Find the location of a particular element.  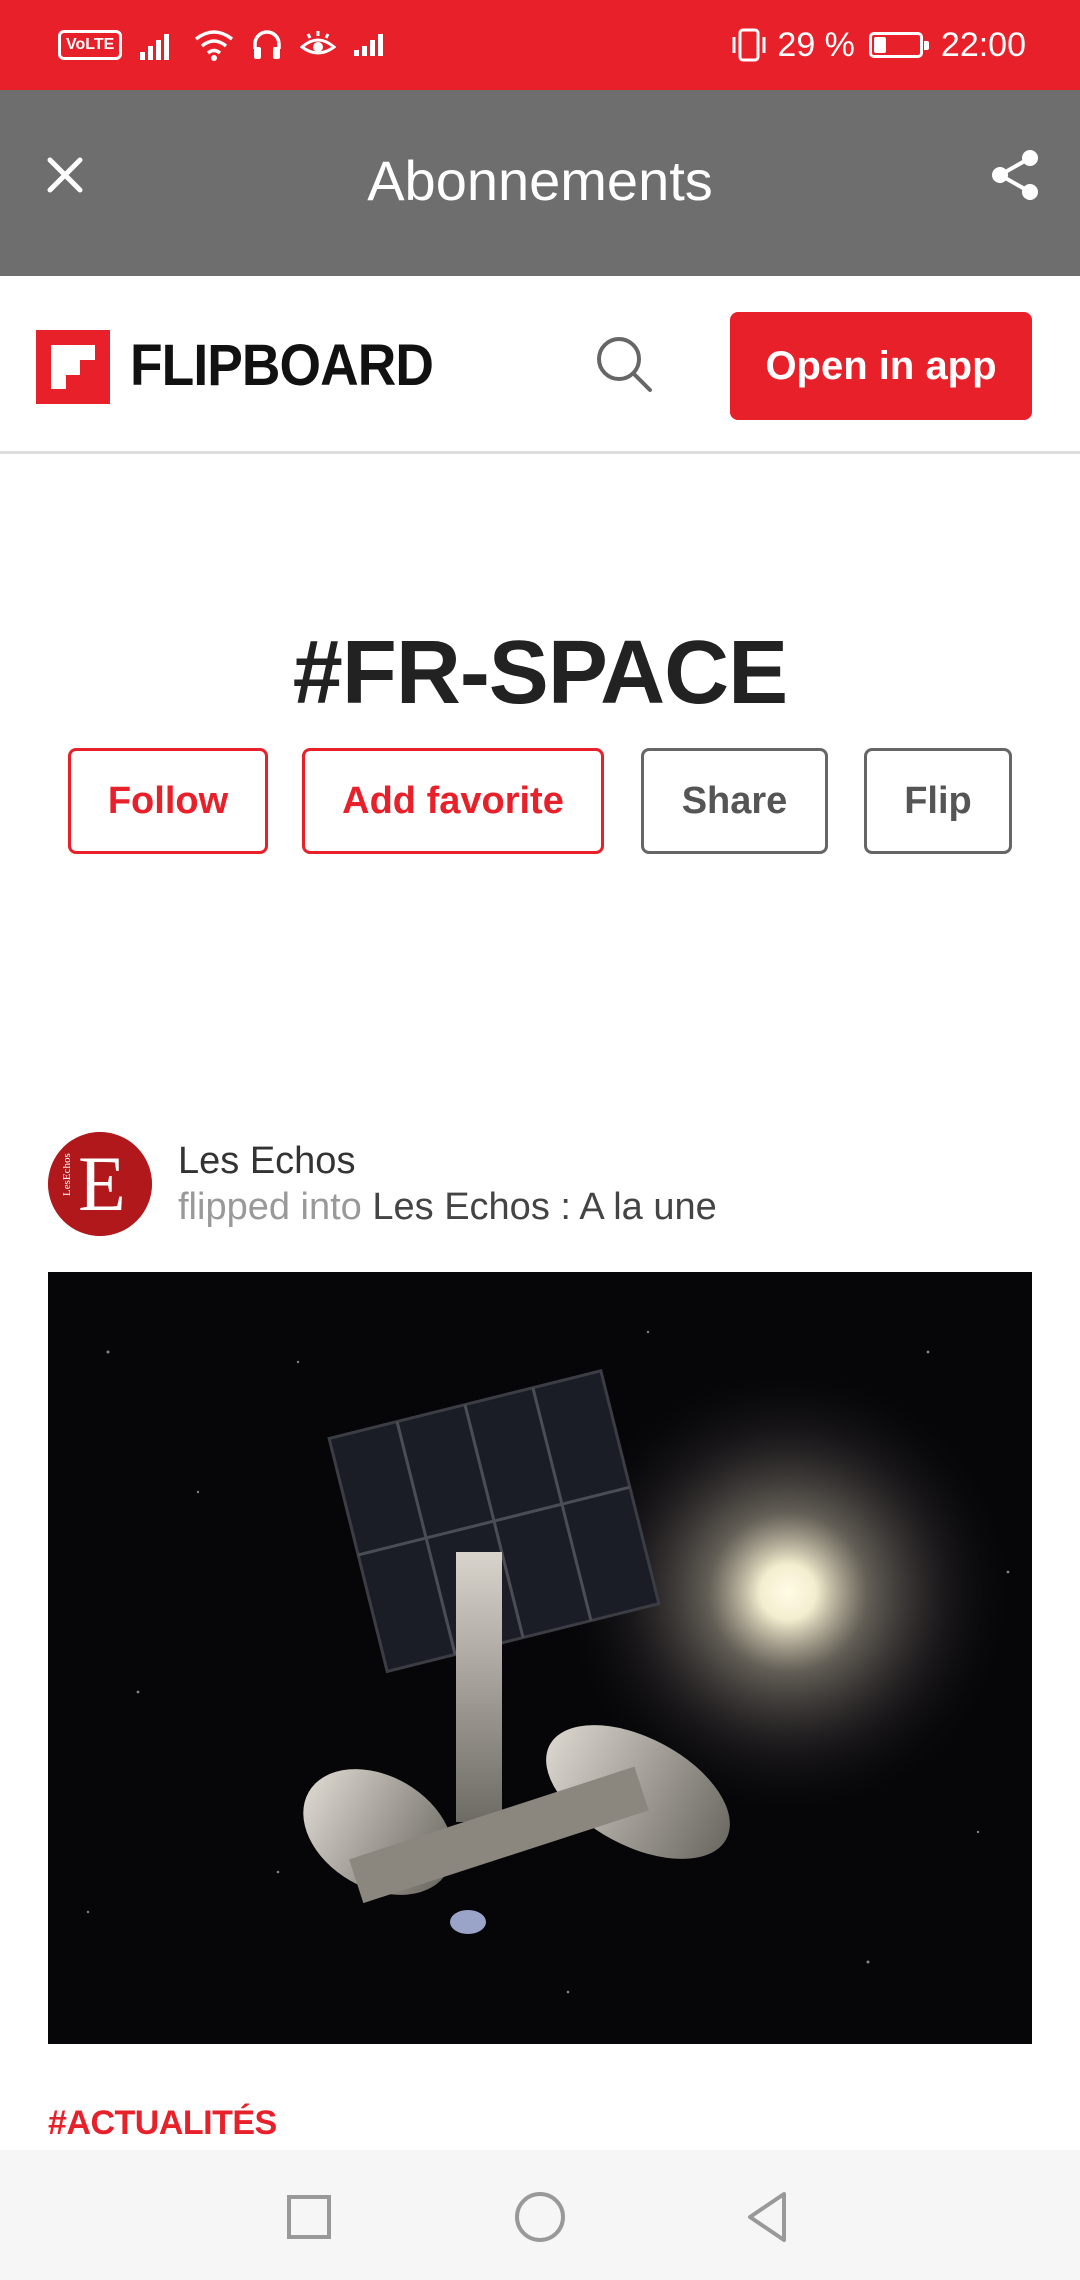

battery-percent: 29 % is located at coordinates (816, 44).